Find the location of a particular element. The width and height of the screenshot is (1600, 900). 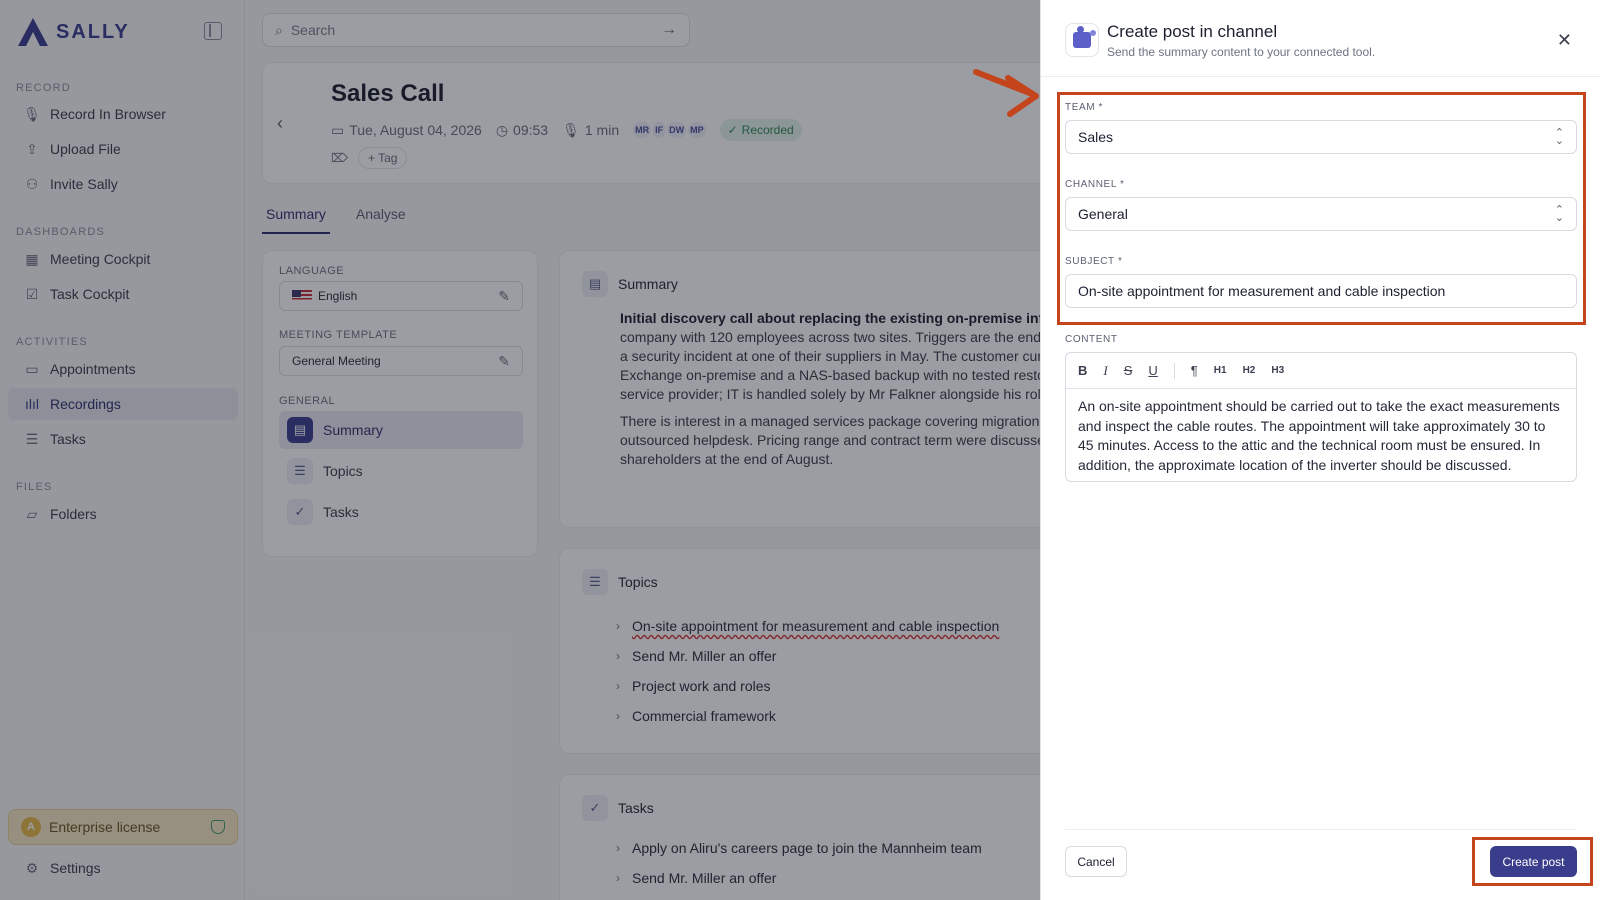

highlight-box-create is located at coordinates (1532, 861).